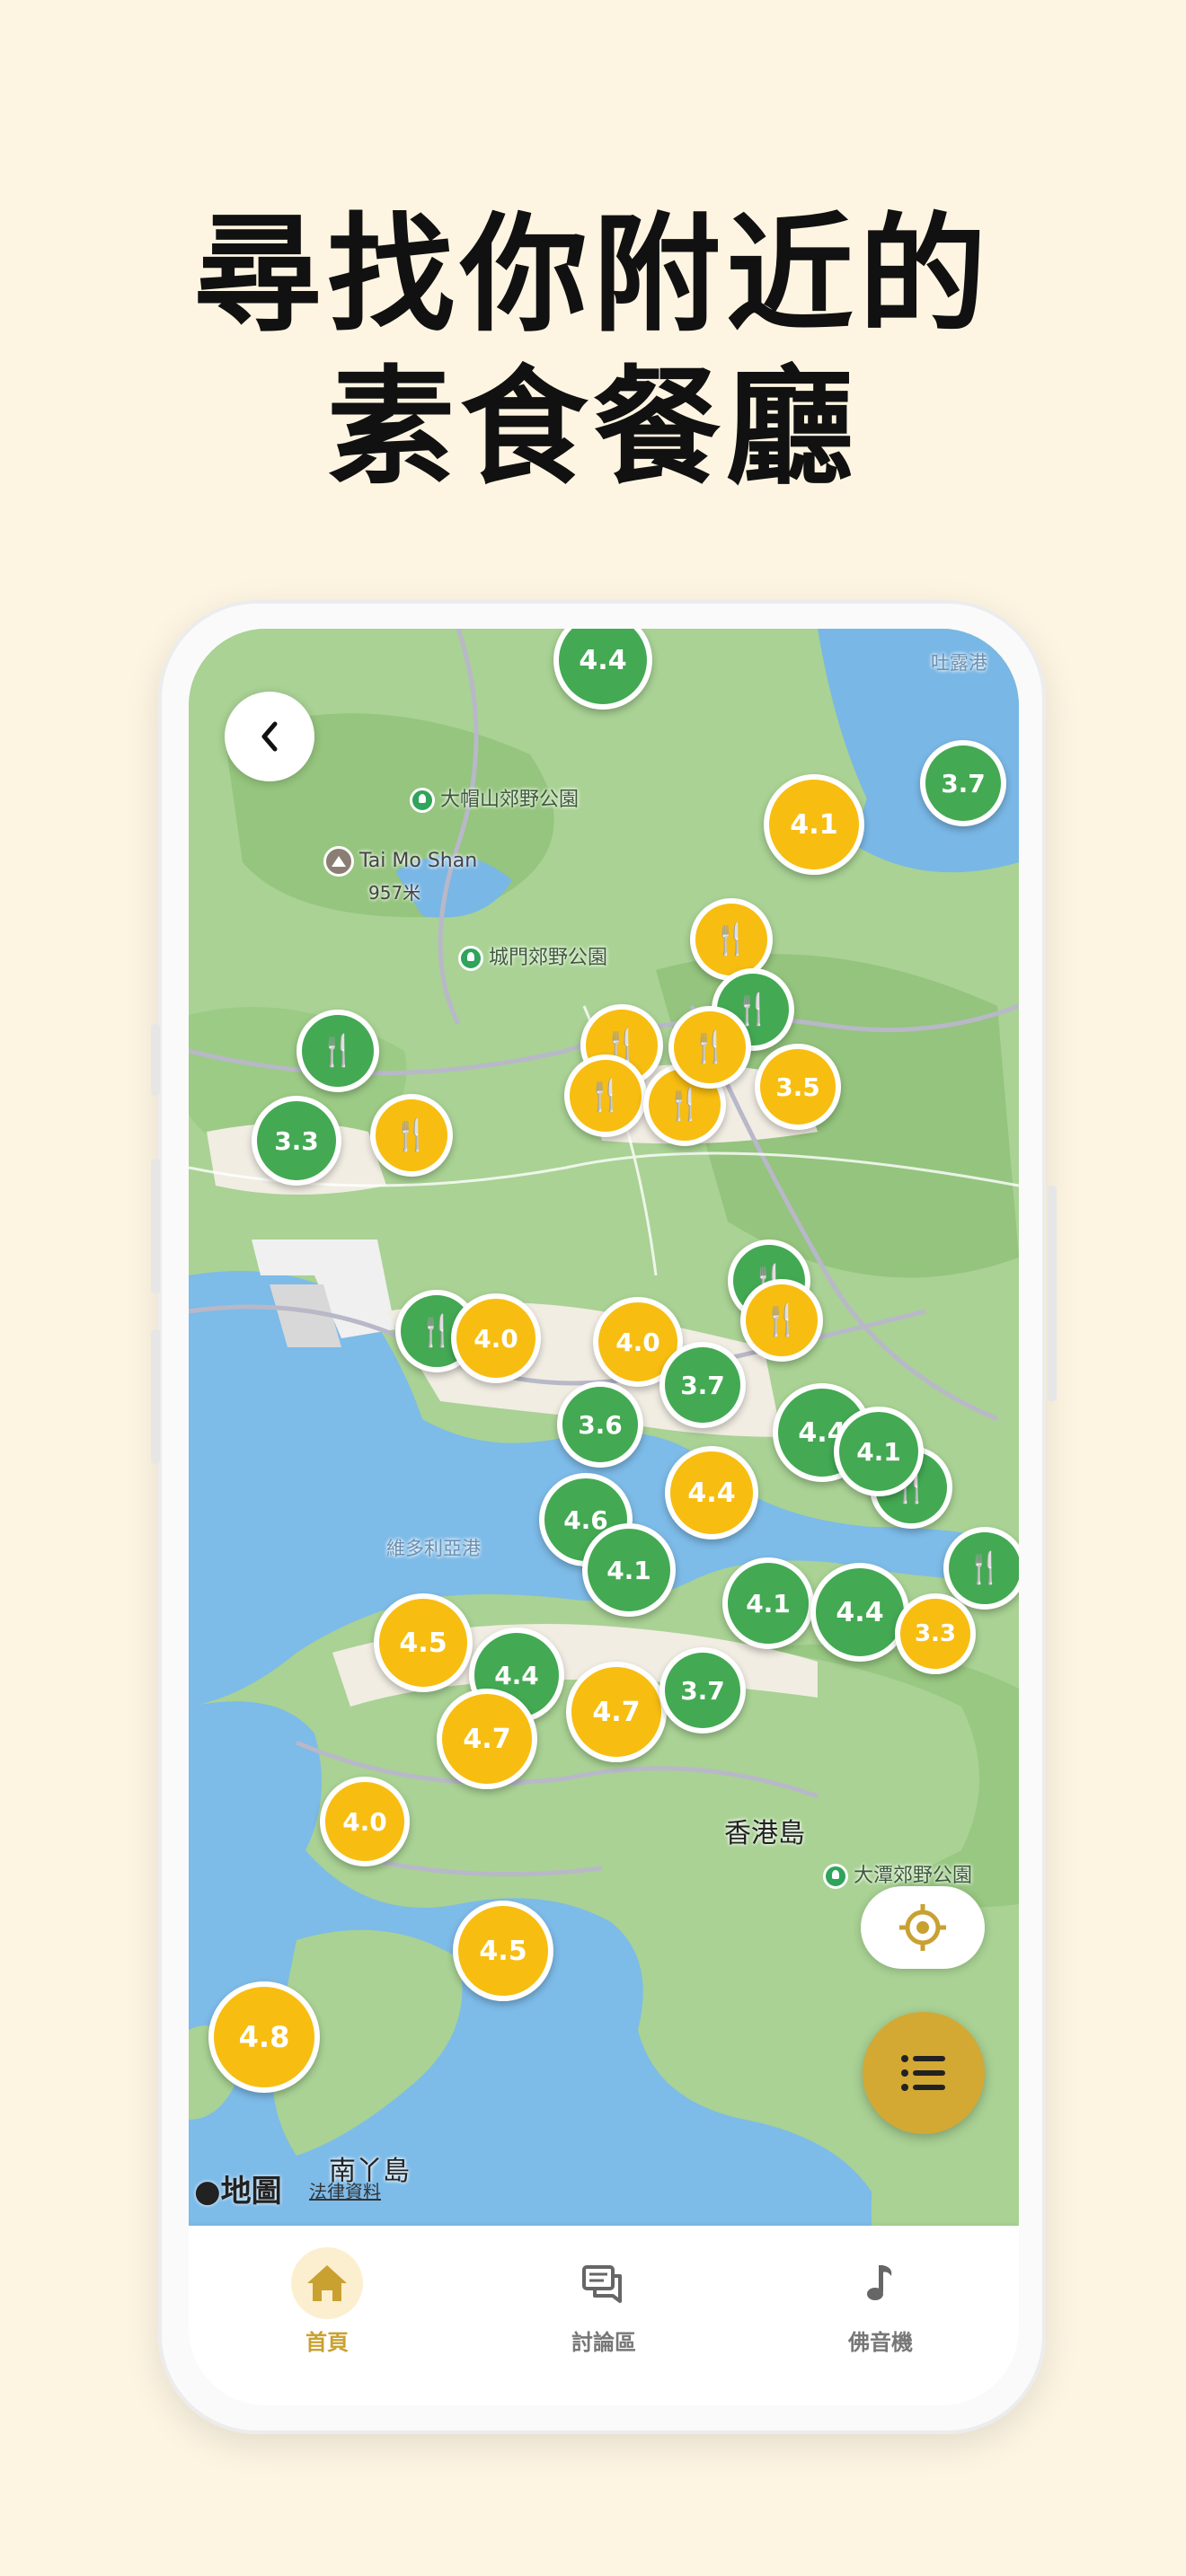  I want to click on apple-logo-icon: ●, so click(207, 2192).